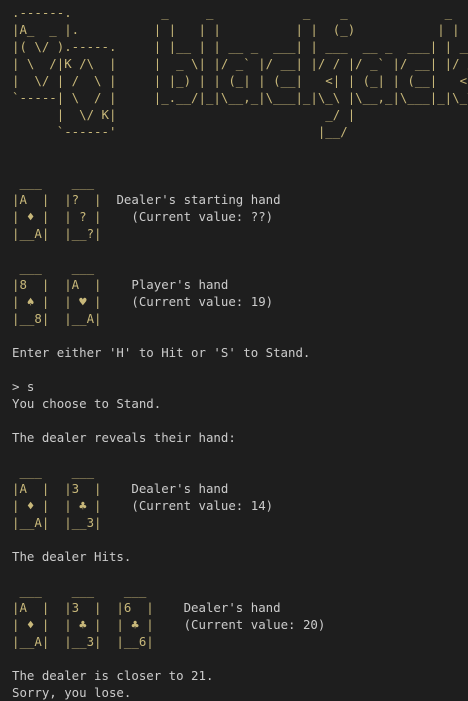 The width and height of the screenshot is (468, 701). I want to click on hand-value: (Current value: 20), so click(247, 624).